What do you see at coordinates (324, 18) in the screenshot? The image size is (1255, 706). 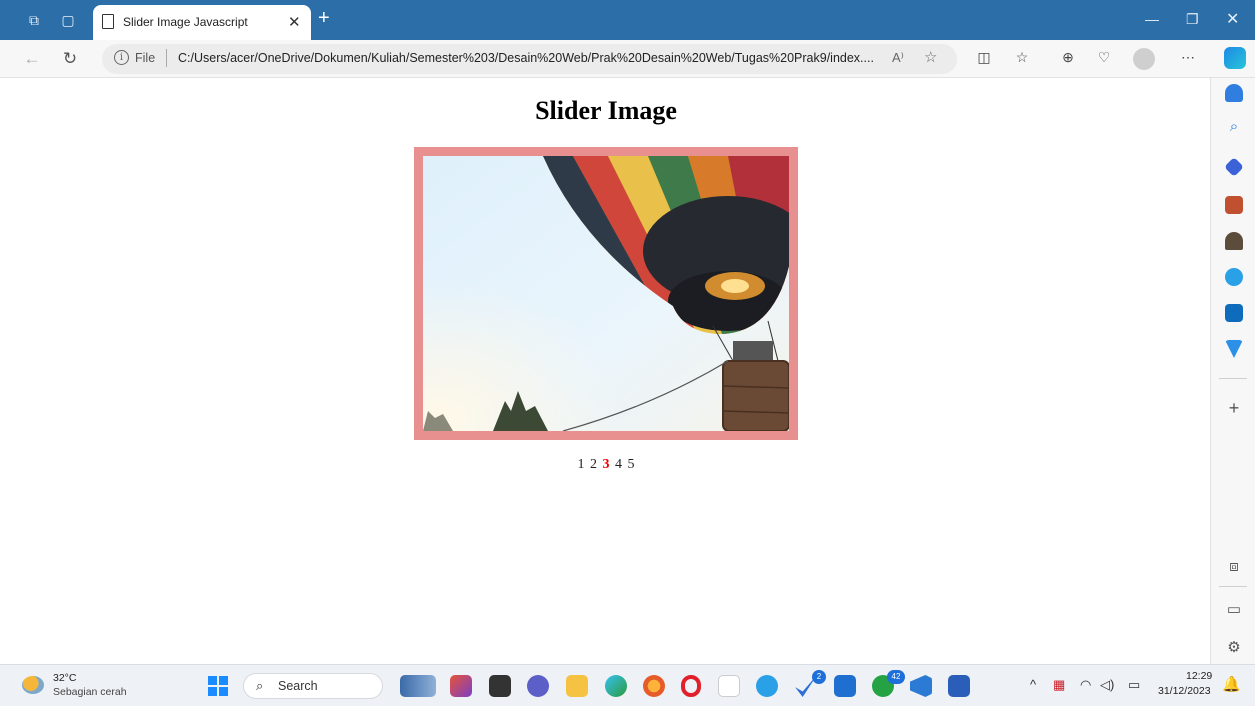 I see `new-tab-icon: +` at bounding box center [324, 18].